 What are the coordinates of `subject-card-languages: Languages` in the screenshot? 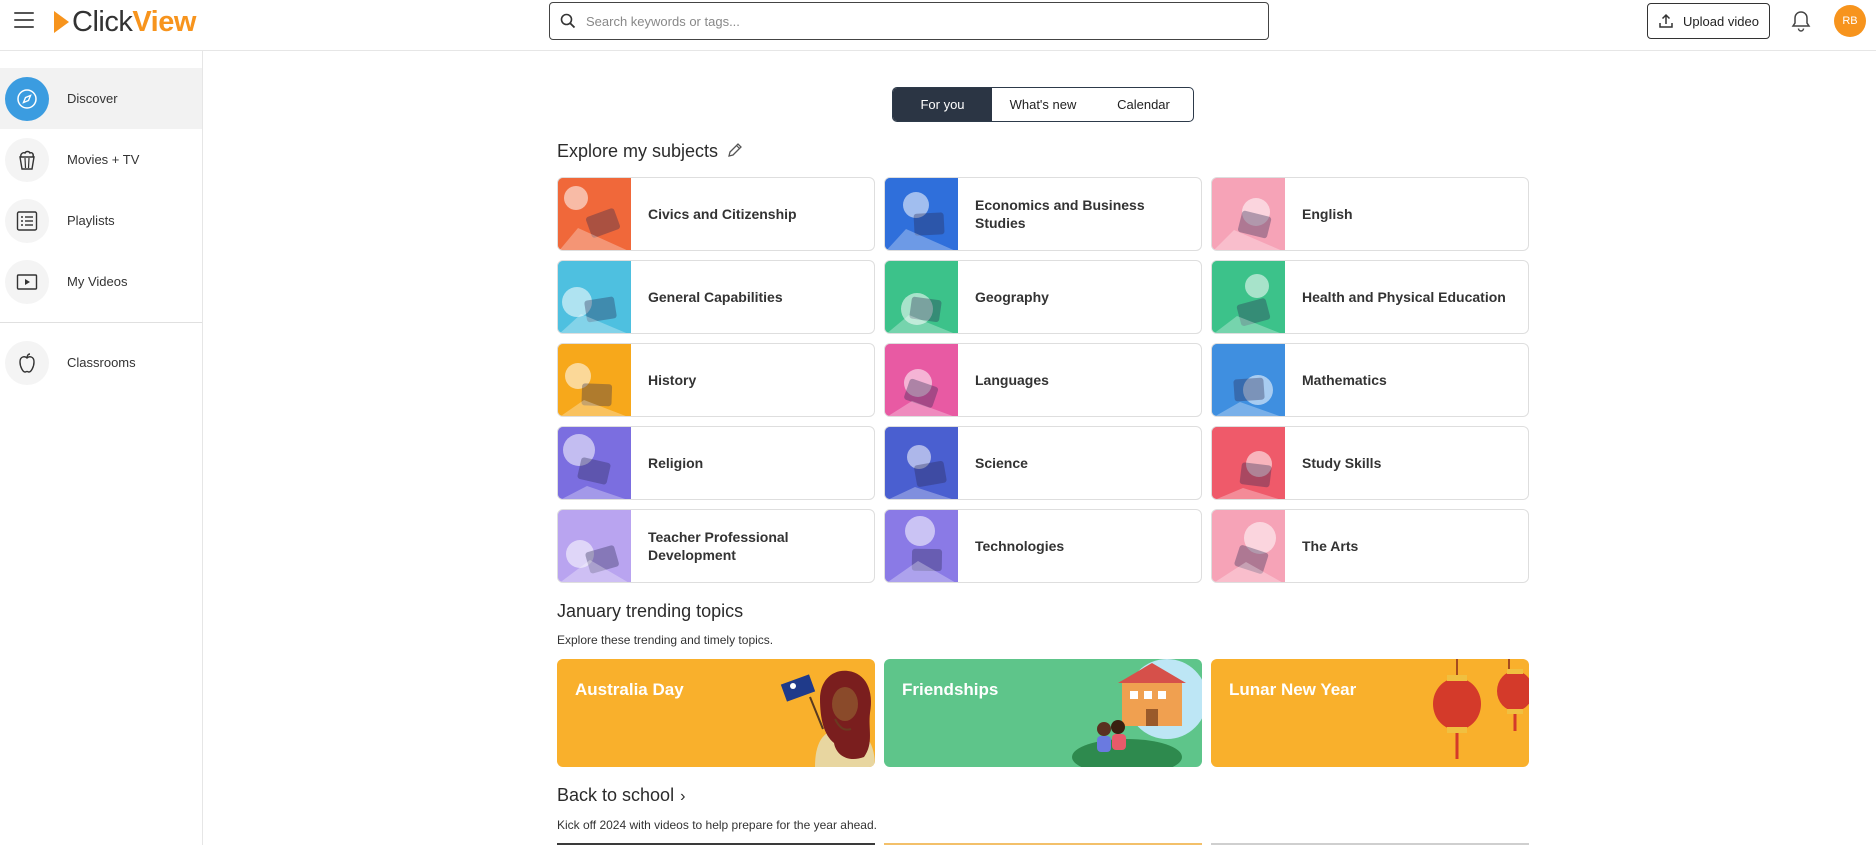 It's located at (1043, 380).